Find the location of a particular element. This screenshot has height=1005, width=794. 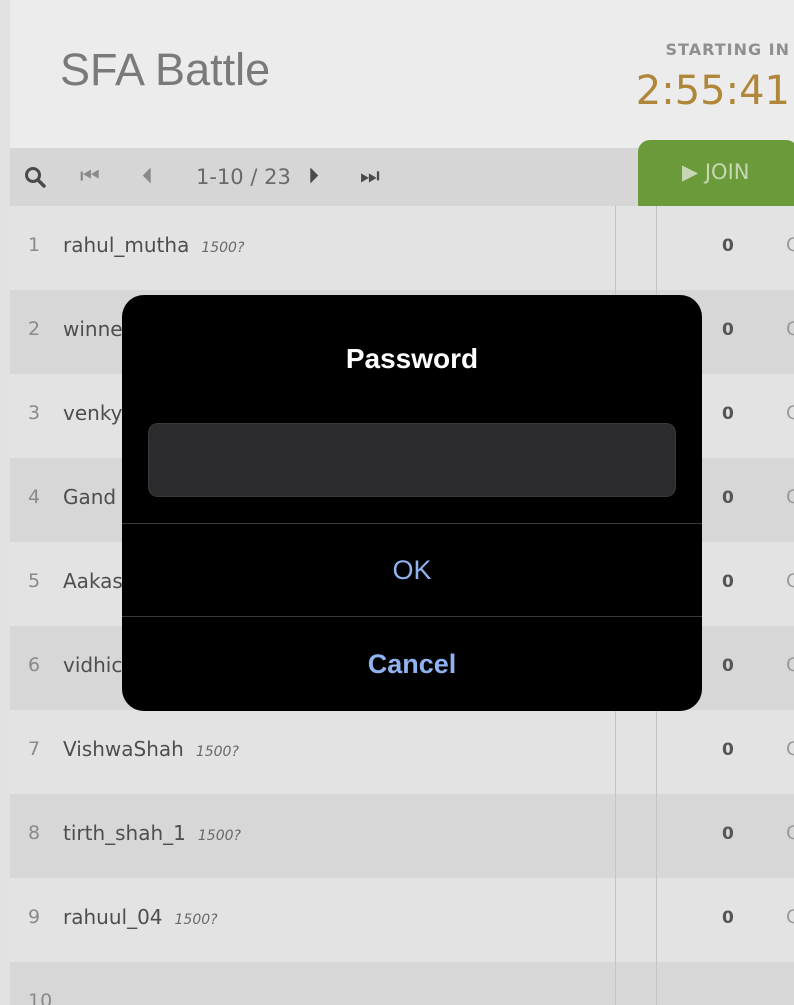

join-label: JOIN is located at coordinates (727, 172).